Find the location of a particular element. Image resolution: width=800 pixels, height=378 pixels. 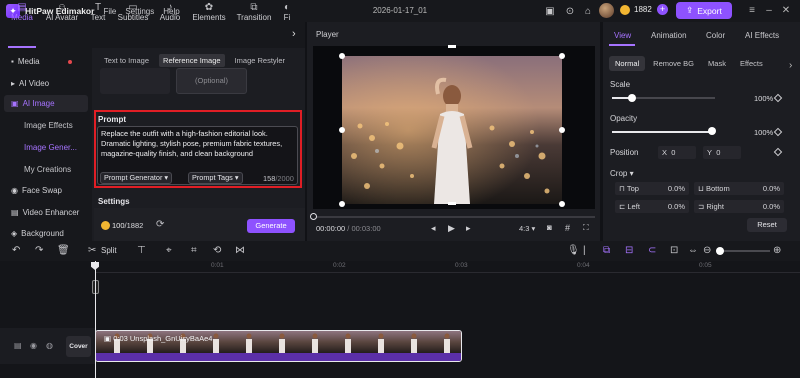

preview-image is located at coordinates (452, 130).